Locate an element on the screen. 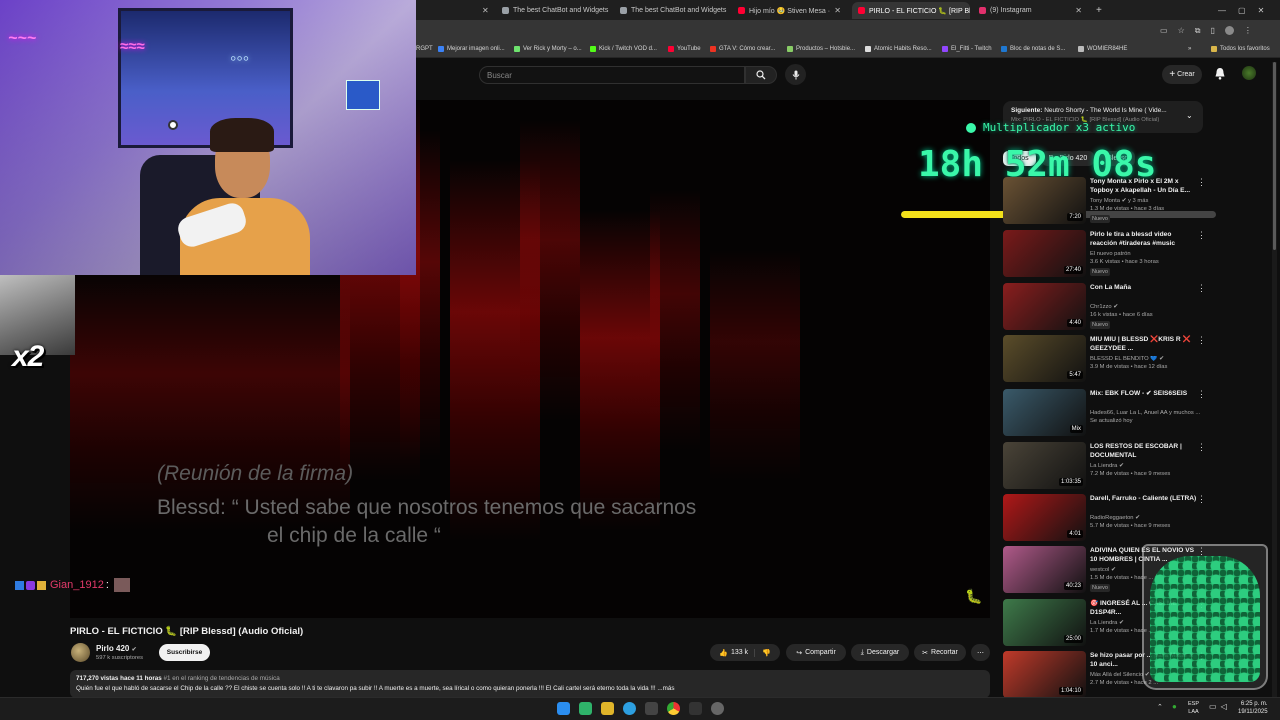 The width and height of the screenshot is (1280, 720). bookmark-item: RGPT is located at coordinates (424, 49).